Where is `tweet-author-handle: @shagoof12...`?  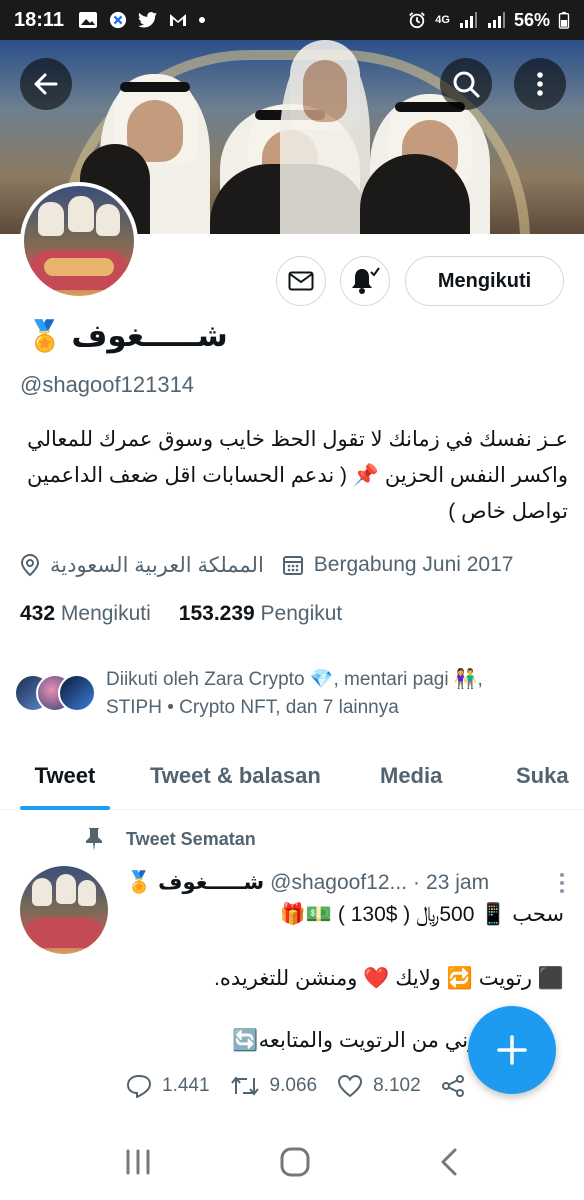
tweet-author-handle: @shagoof12... is located at coordinates (338, 883).